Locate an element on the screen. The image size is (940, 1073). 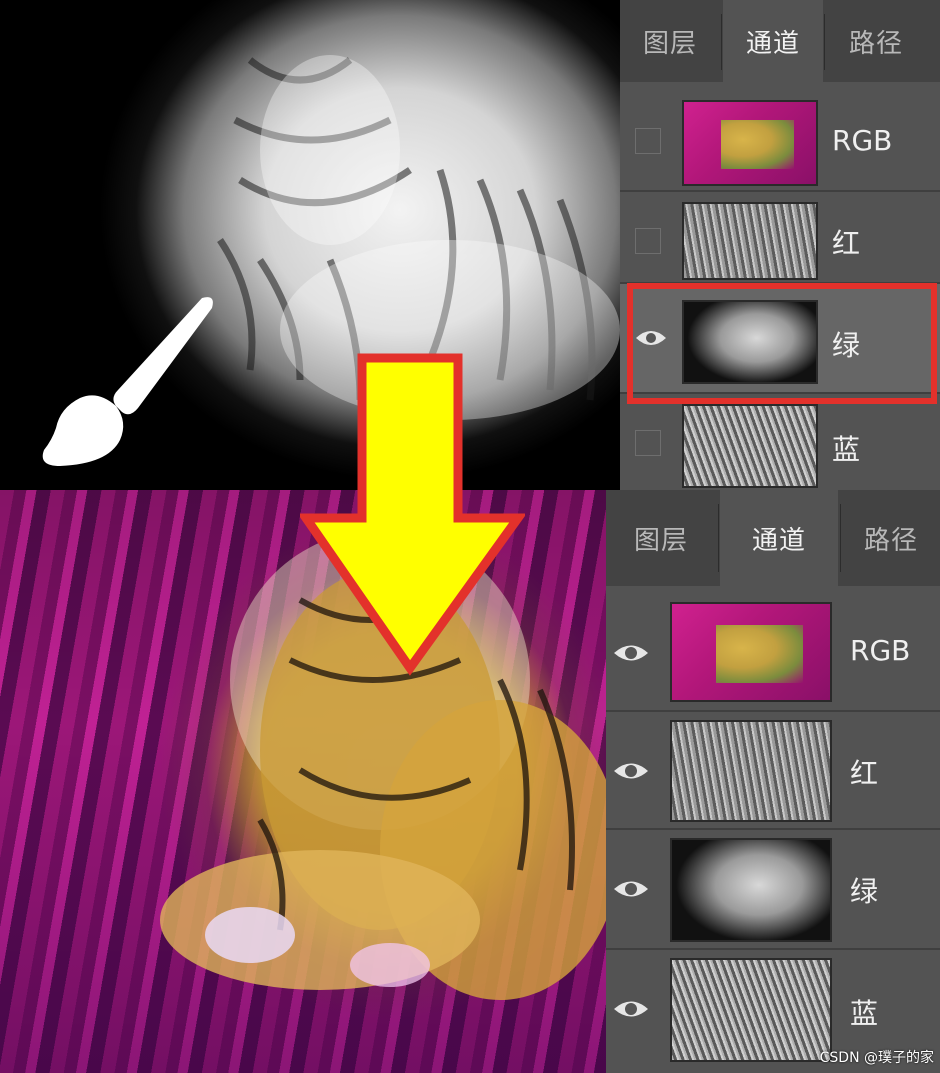
paintbrush-icon is located at coordinates (130, 385).